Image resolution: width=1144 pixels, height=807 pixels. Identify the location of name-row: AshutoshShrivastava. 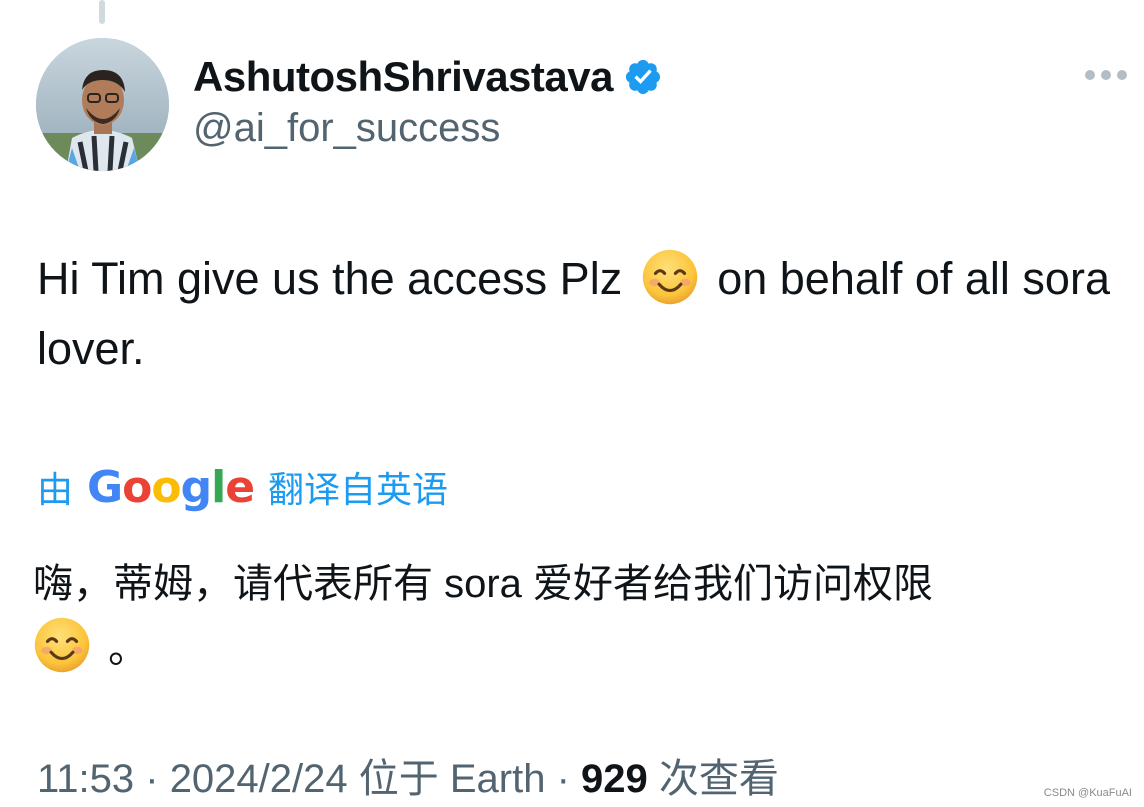
(428, 77).